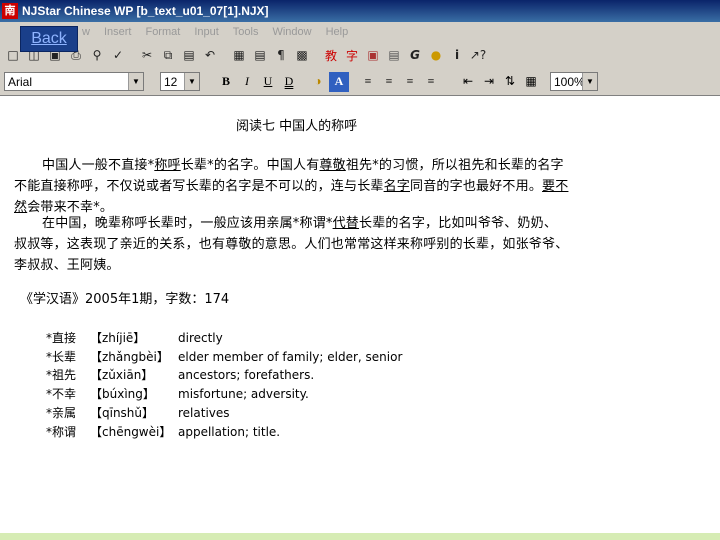 The image size is (720, 540). Describe the element at coordinates (476, 186) in the screenshot. I see `text-run: 同音的字也最好不用。` at that location.